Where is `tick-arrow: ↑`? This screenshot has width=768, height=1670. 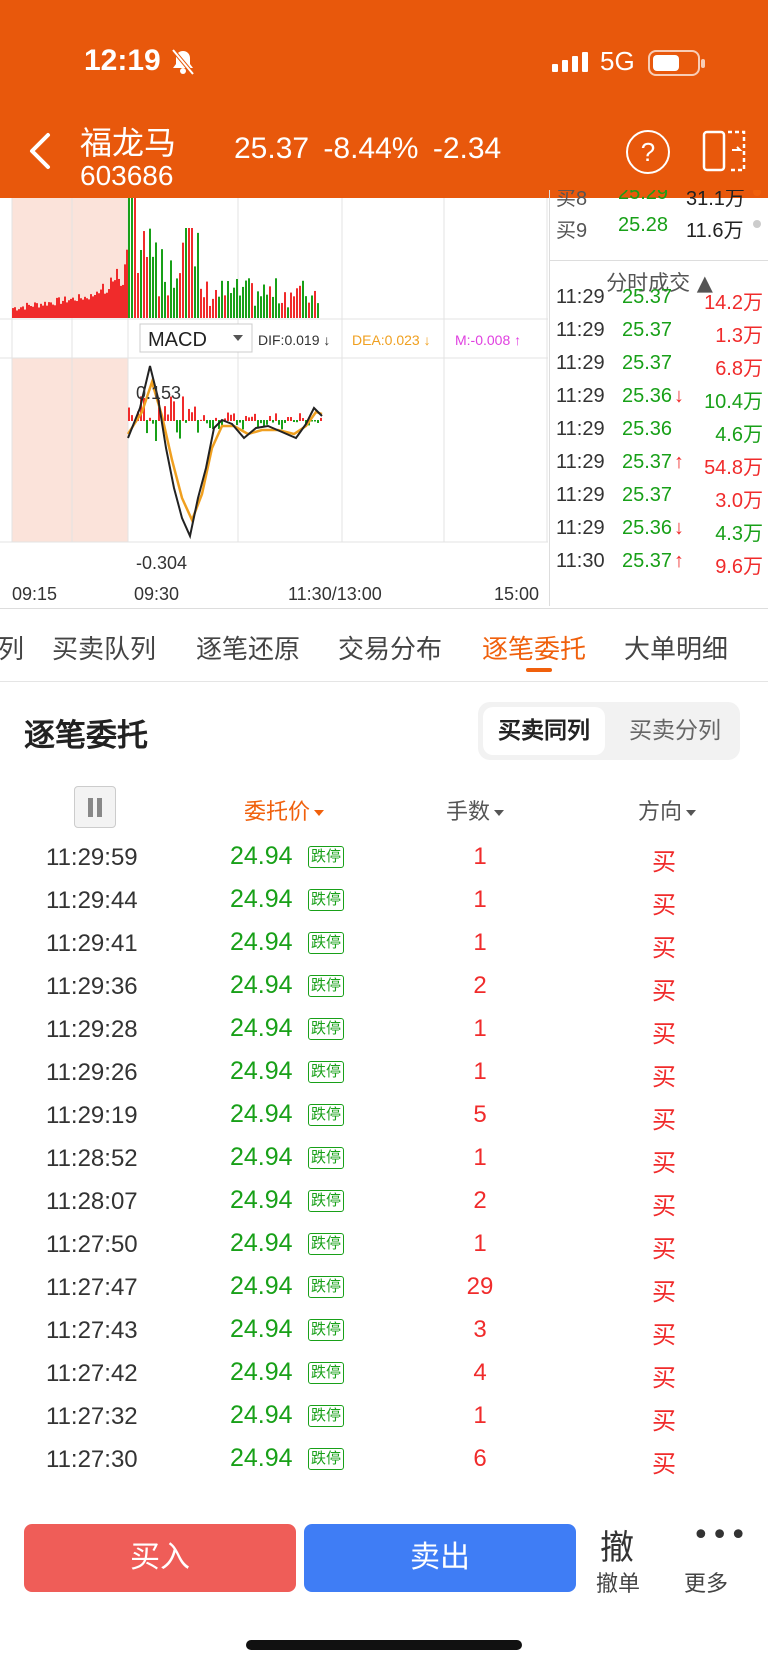 tick-arrow: ↑ is located at coordinates (679, 462).